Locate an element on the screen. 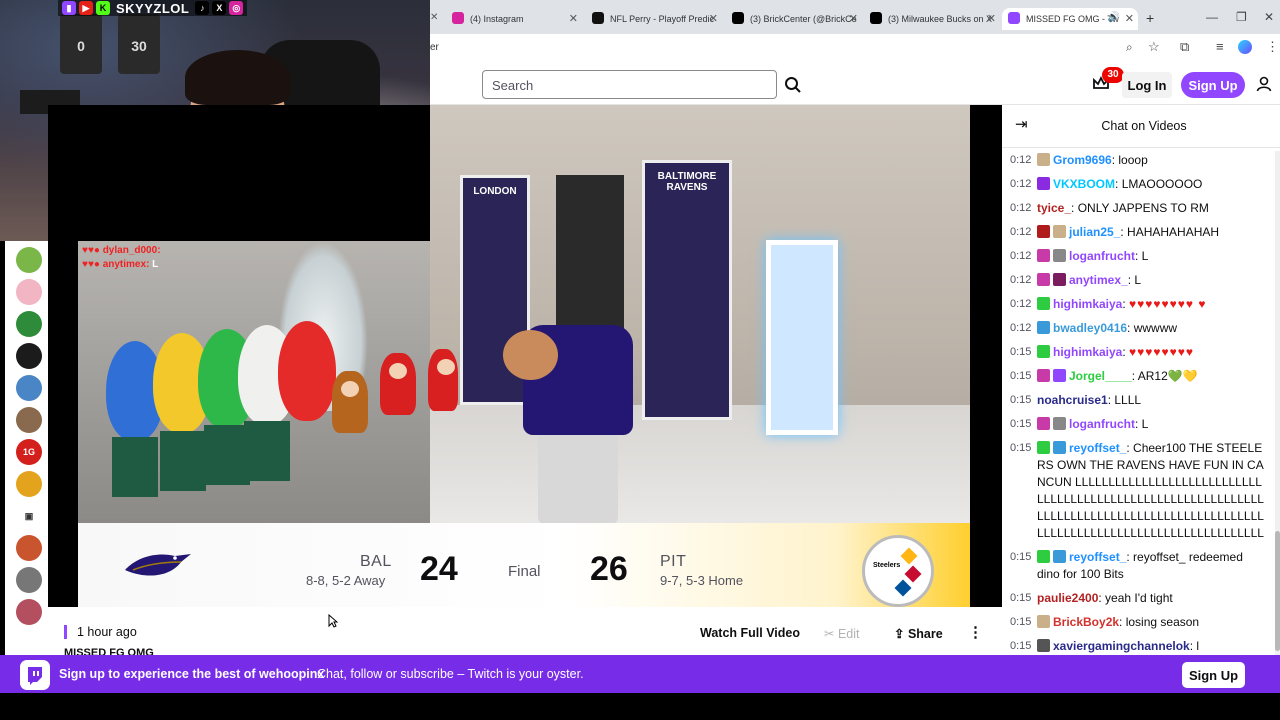 The height and width of the screenshot is (720, 1280). chat-message: 0:12 VKXBOOM: LMAOOOOOO is located at coordinates (1106, 184).